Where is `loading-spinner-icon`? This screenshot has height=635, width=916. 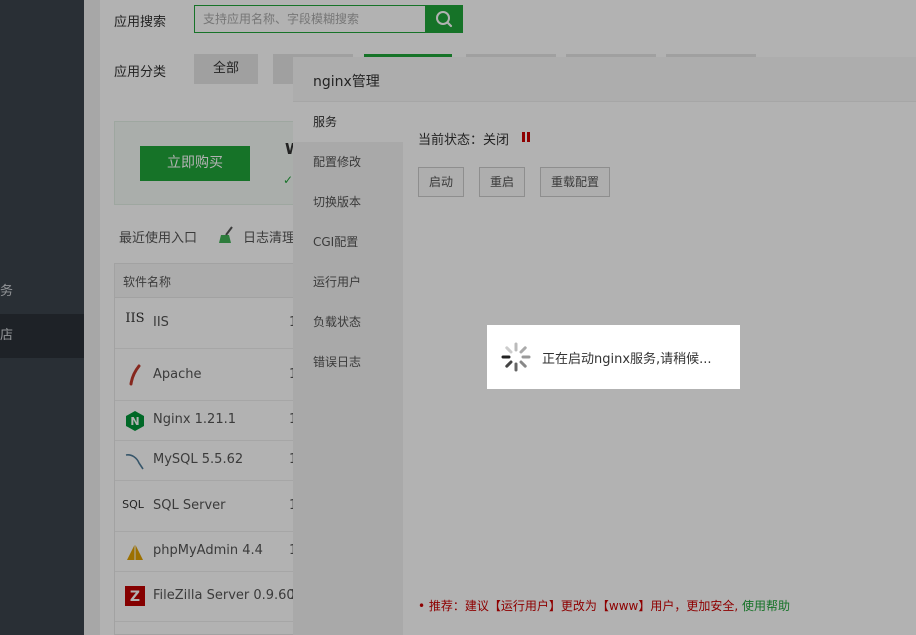
loading-spinner-icon is located at coordinates (516, 357).